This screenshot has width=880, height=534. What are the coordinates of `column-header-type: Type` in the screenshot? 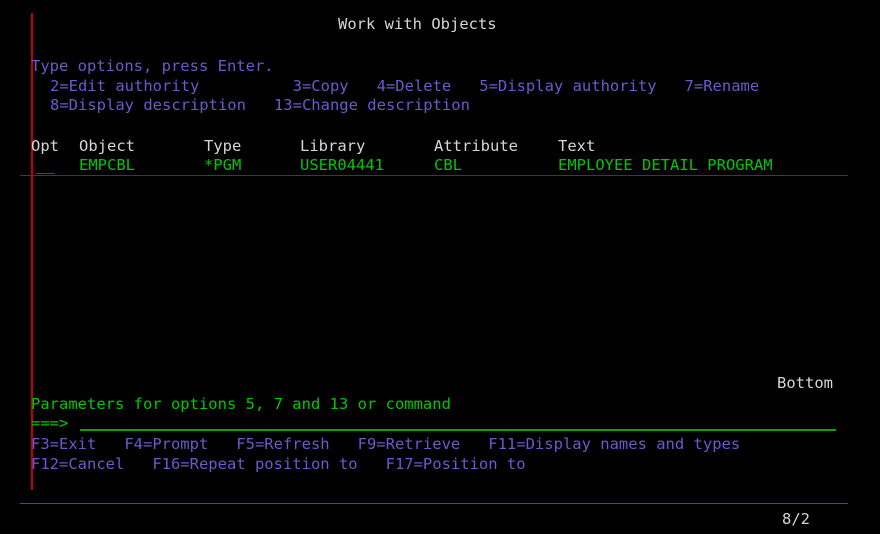 It's located at (223, 146).